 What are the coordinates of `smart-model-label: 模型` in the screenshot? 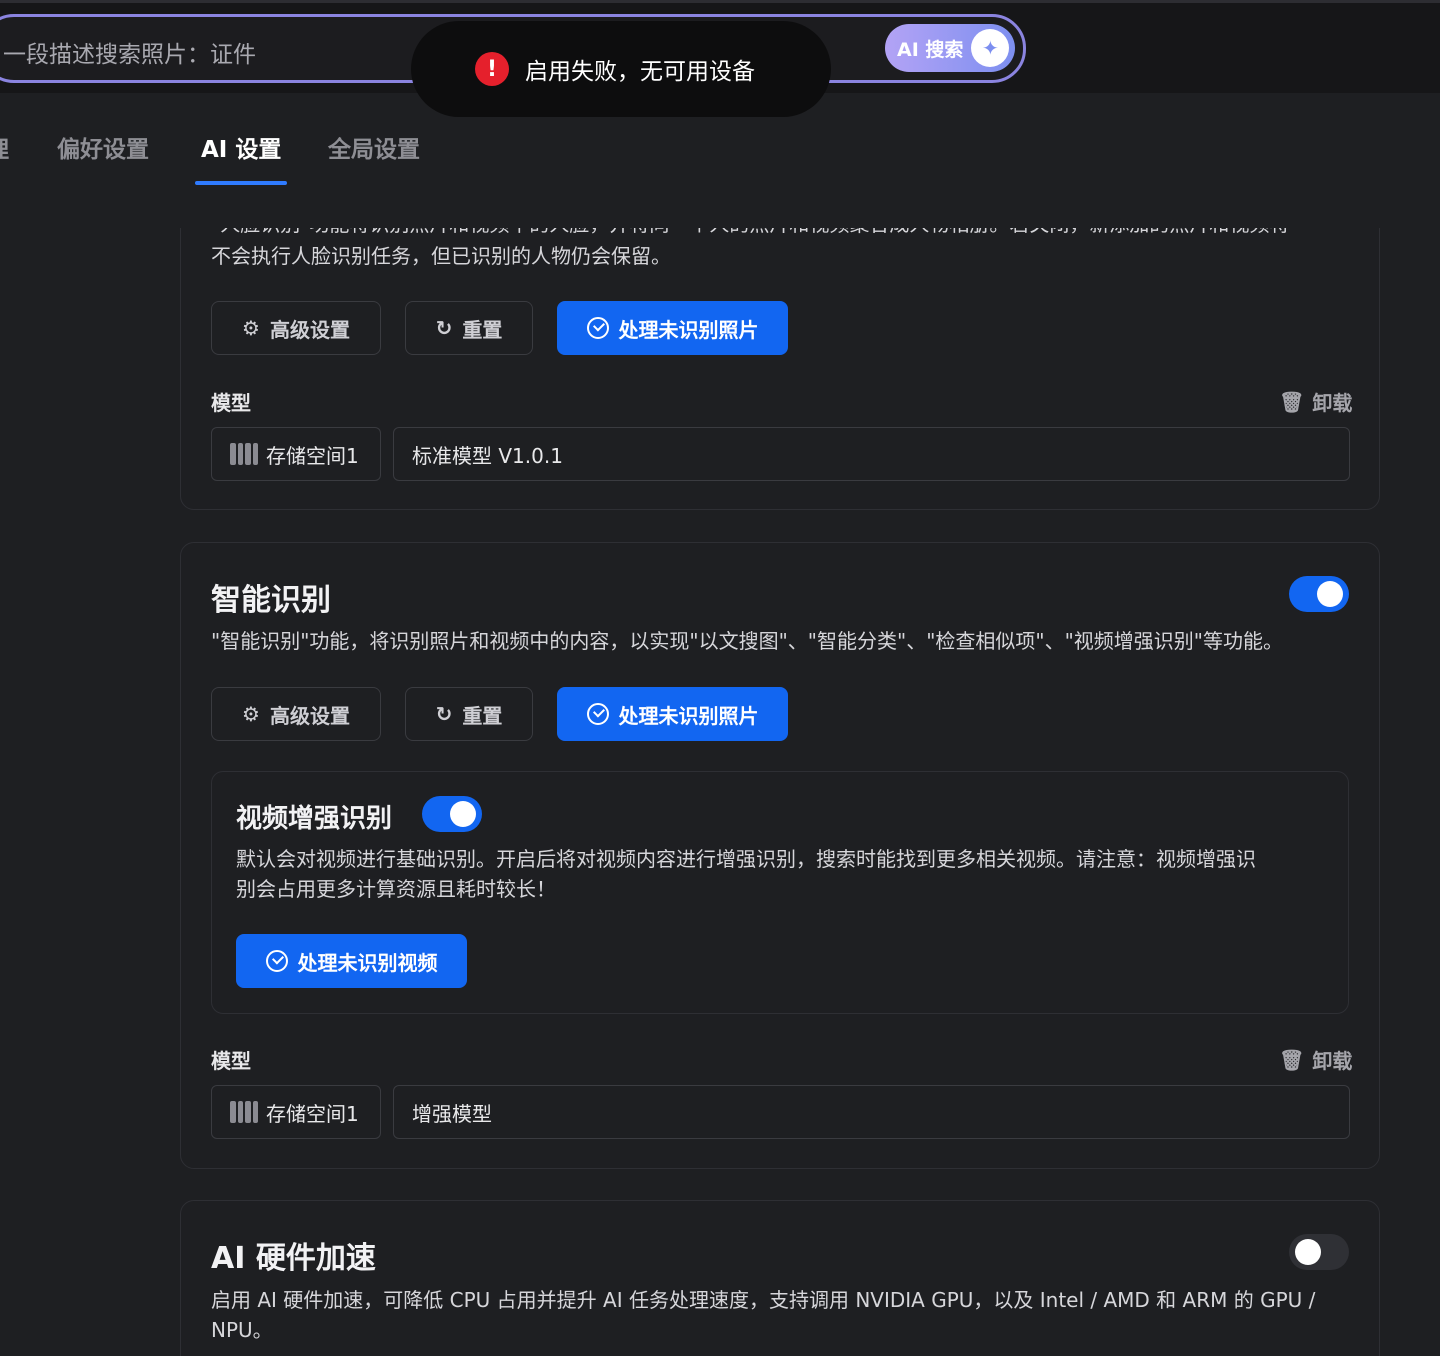 It's located at (231, 1061).